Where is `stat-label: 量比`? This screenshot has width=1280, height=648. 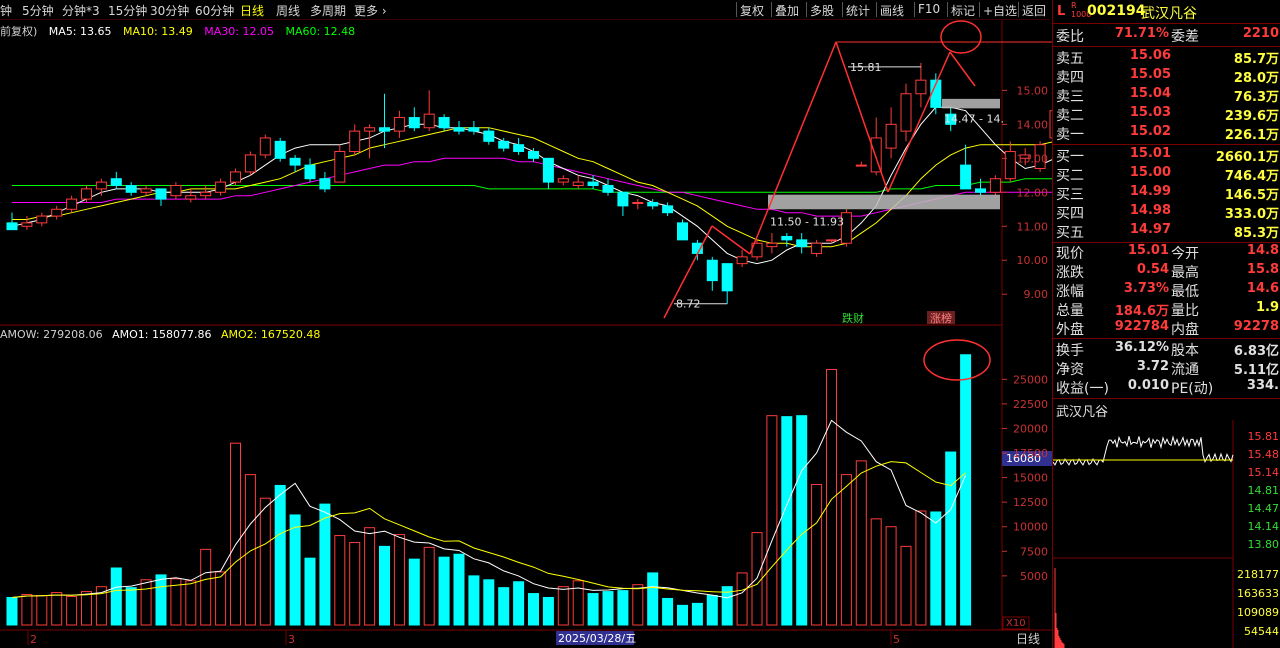
stat-label: 量比 is located at coordinates (1185, 311).